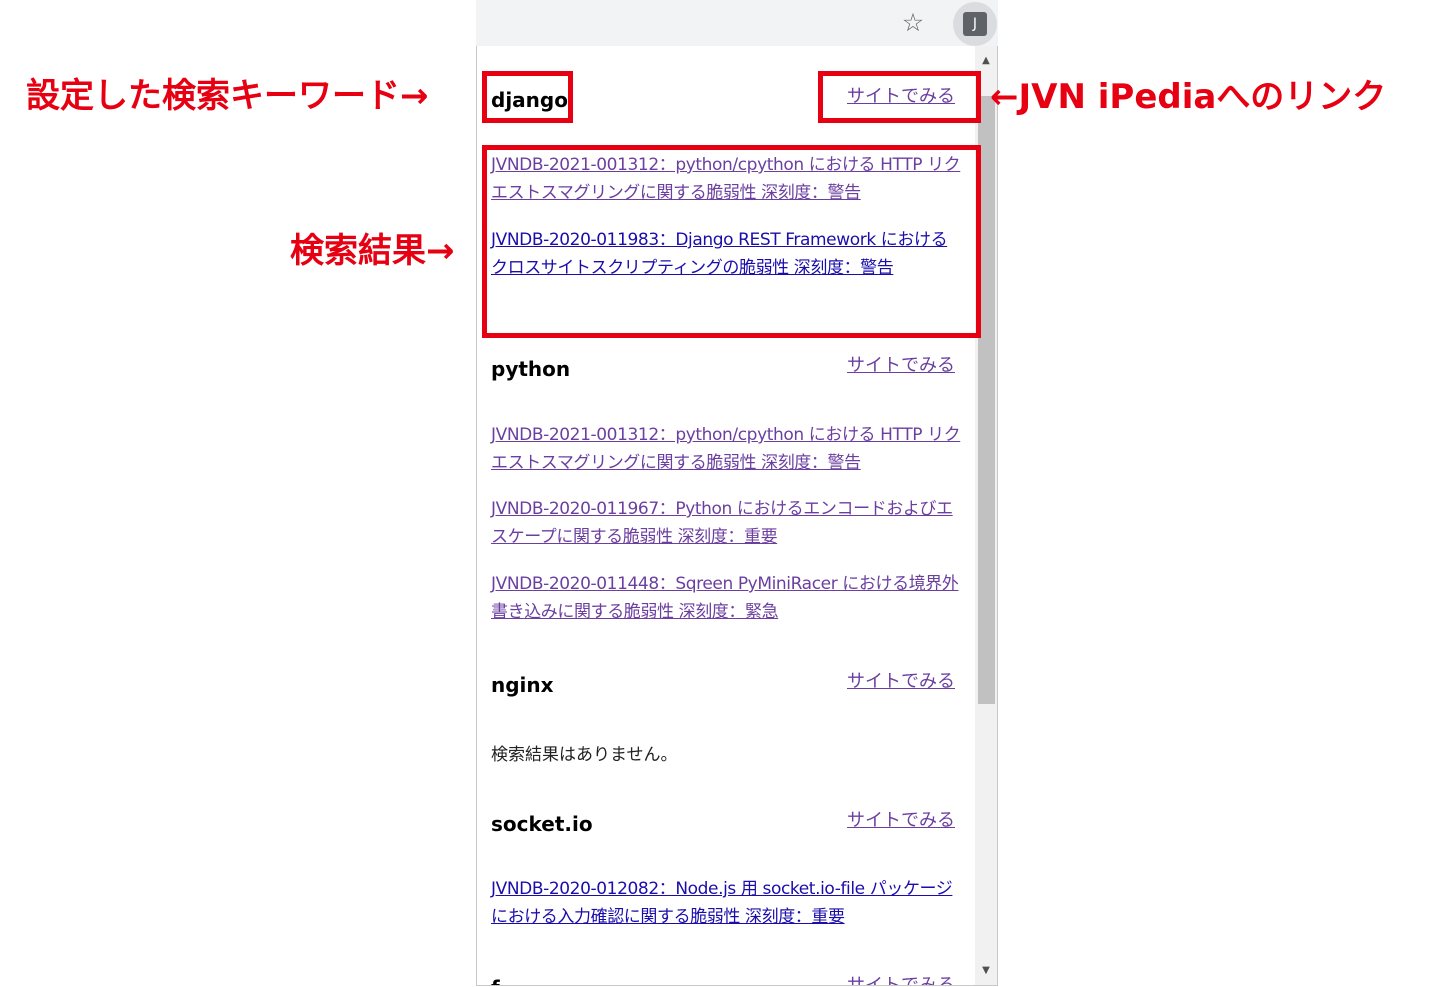  I want to click on annotation-keyword-box, so click(527, 97).